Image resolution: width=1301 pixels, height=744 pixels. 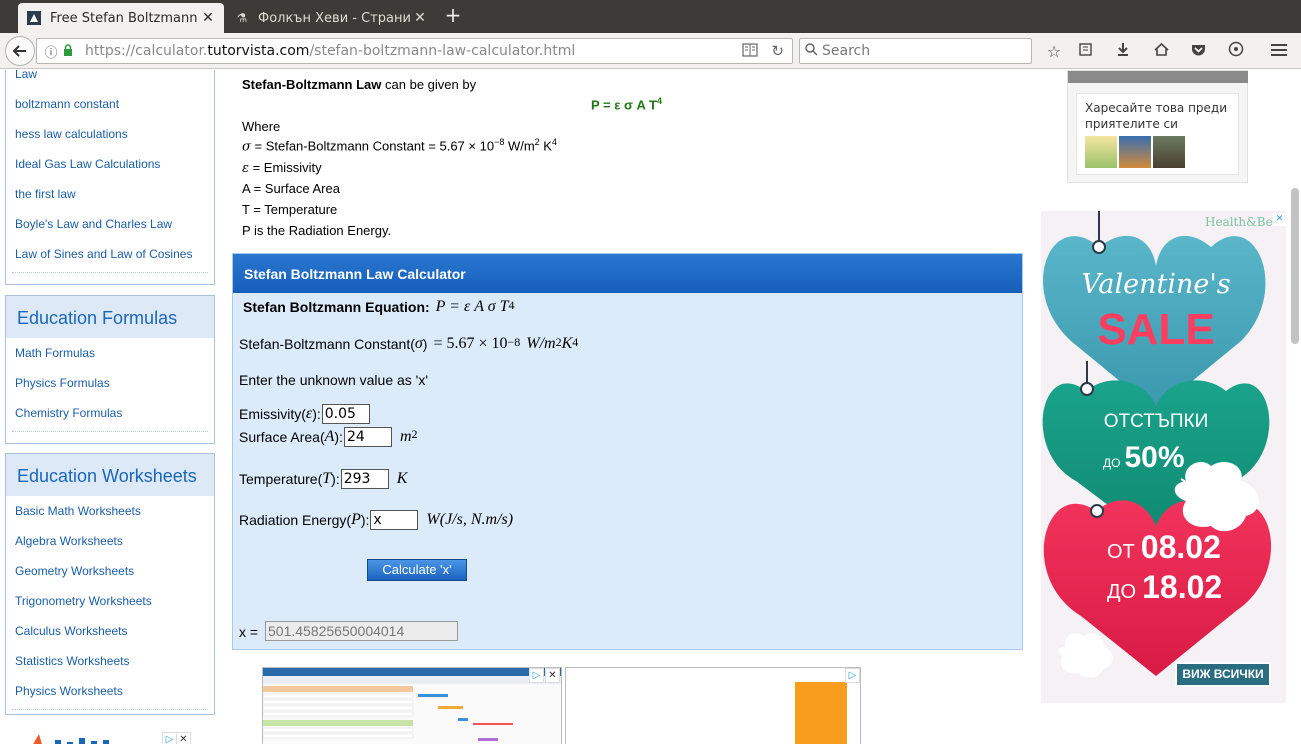 What do you see at coordinates (110, 104) in the screenshot?
I see `sidebar-link: boltzmann constant` at bounding box center [110, 104].